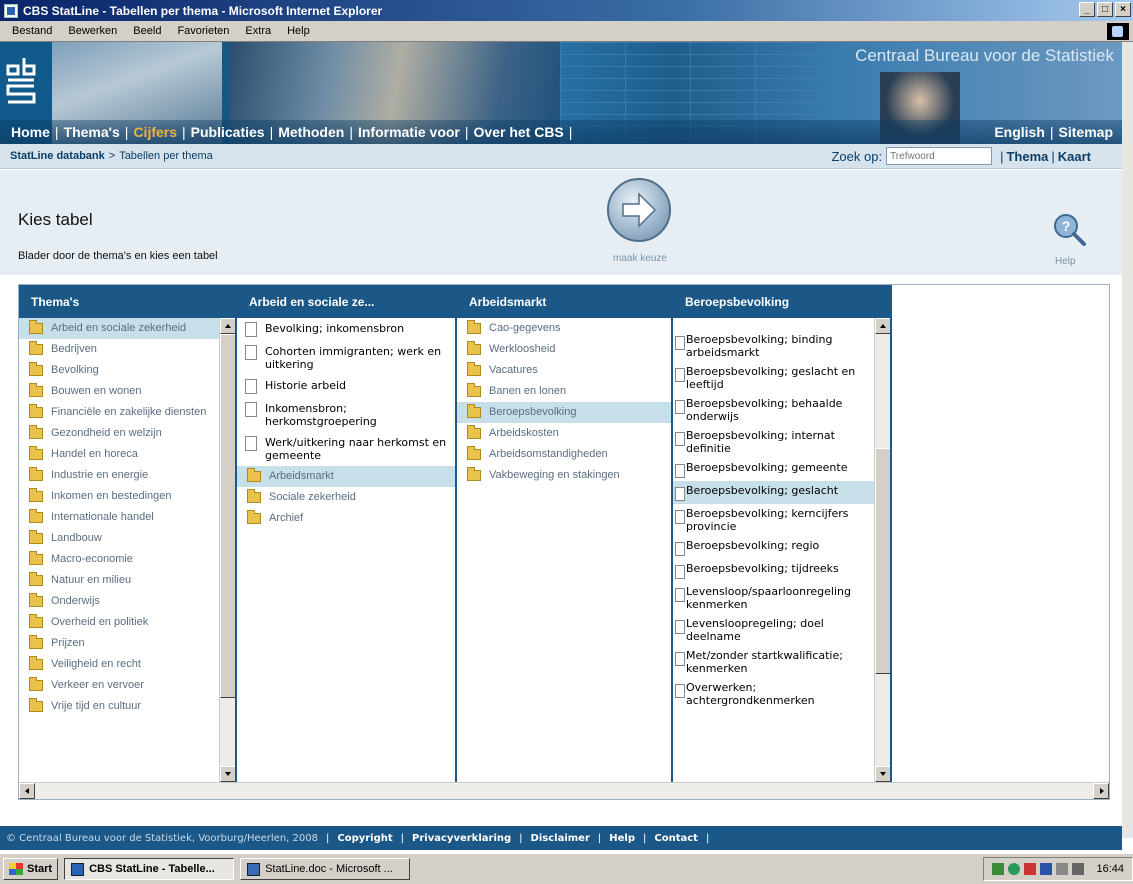  I want to click on footer-link-privacy: Privacyverklaring, so click(461, 838).